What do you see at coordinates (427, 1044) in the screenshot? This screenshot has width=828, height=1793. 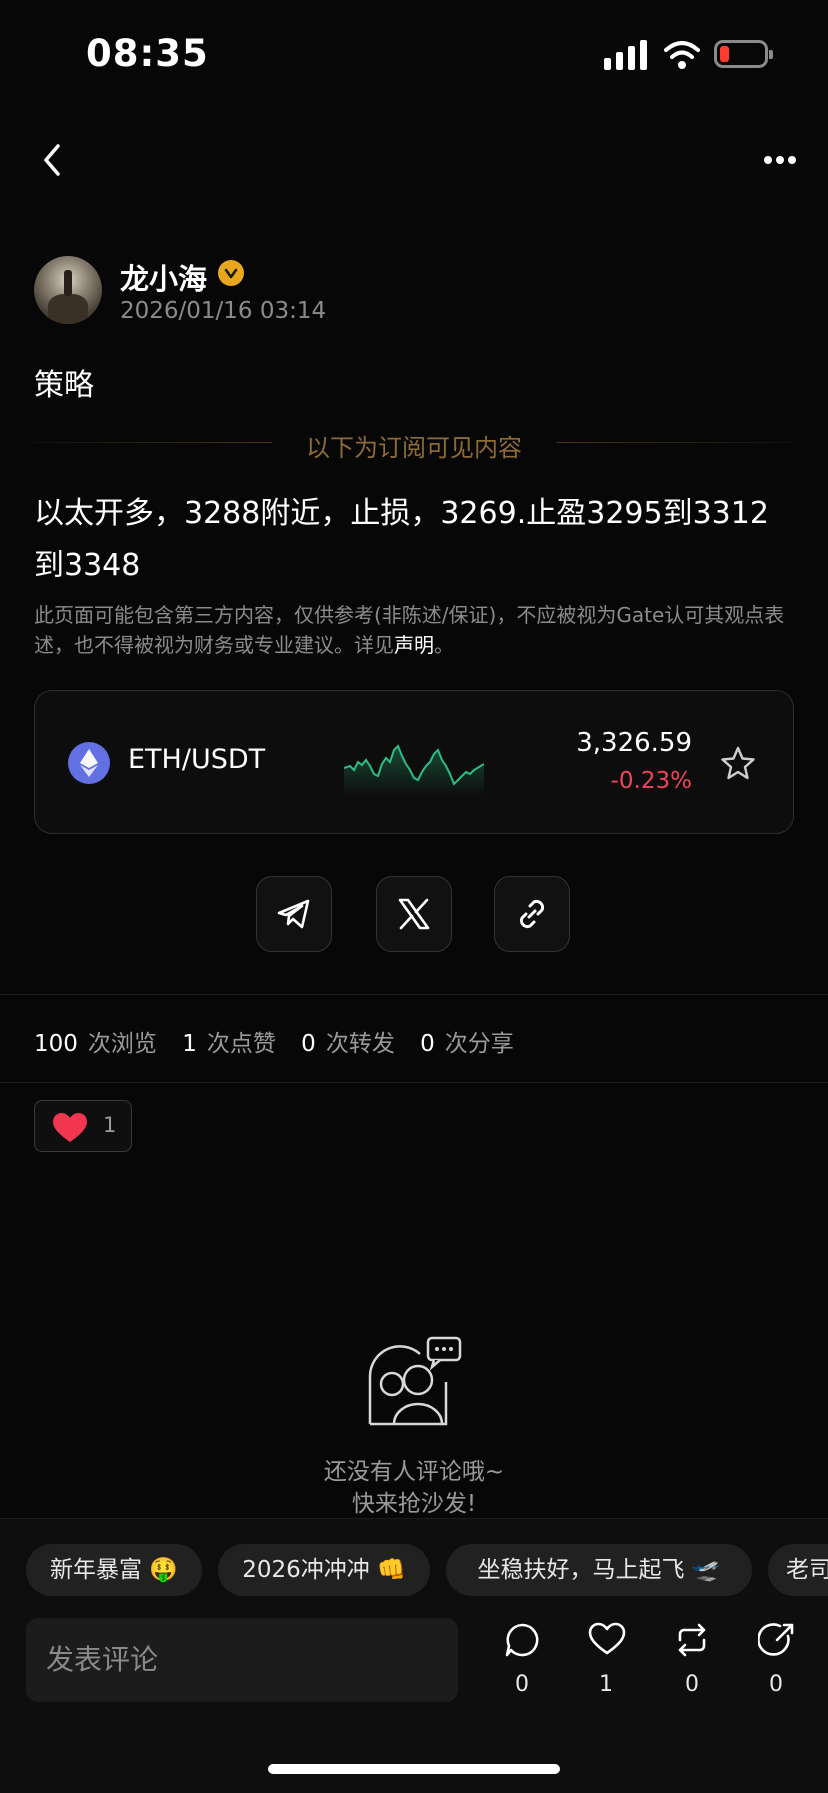 I see `shares-count: 0` at bounding box center [427, 1044].